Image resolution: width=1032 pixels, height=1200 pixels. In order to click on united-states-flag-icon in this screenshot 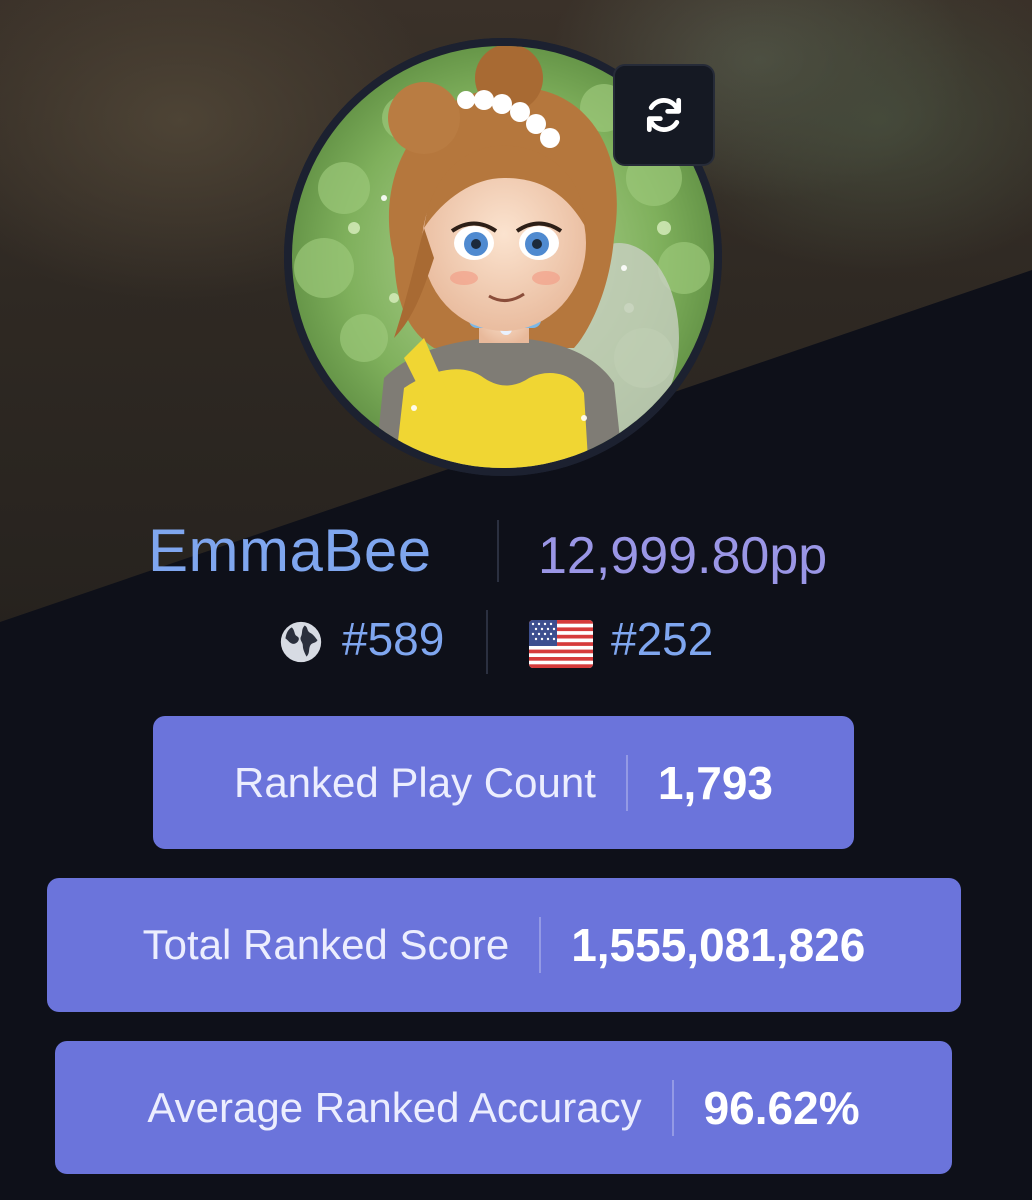, I will do `click(561, 644)`.